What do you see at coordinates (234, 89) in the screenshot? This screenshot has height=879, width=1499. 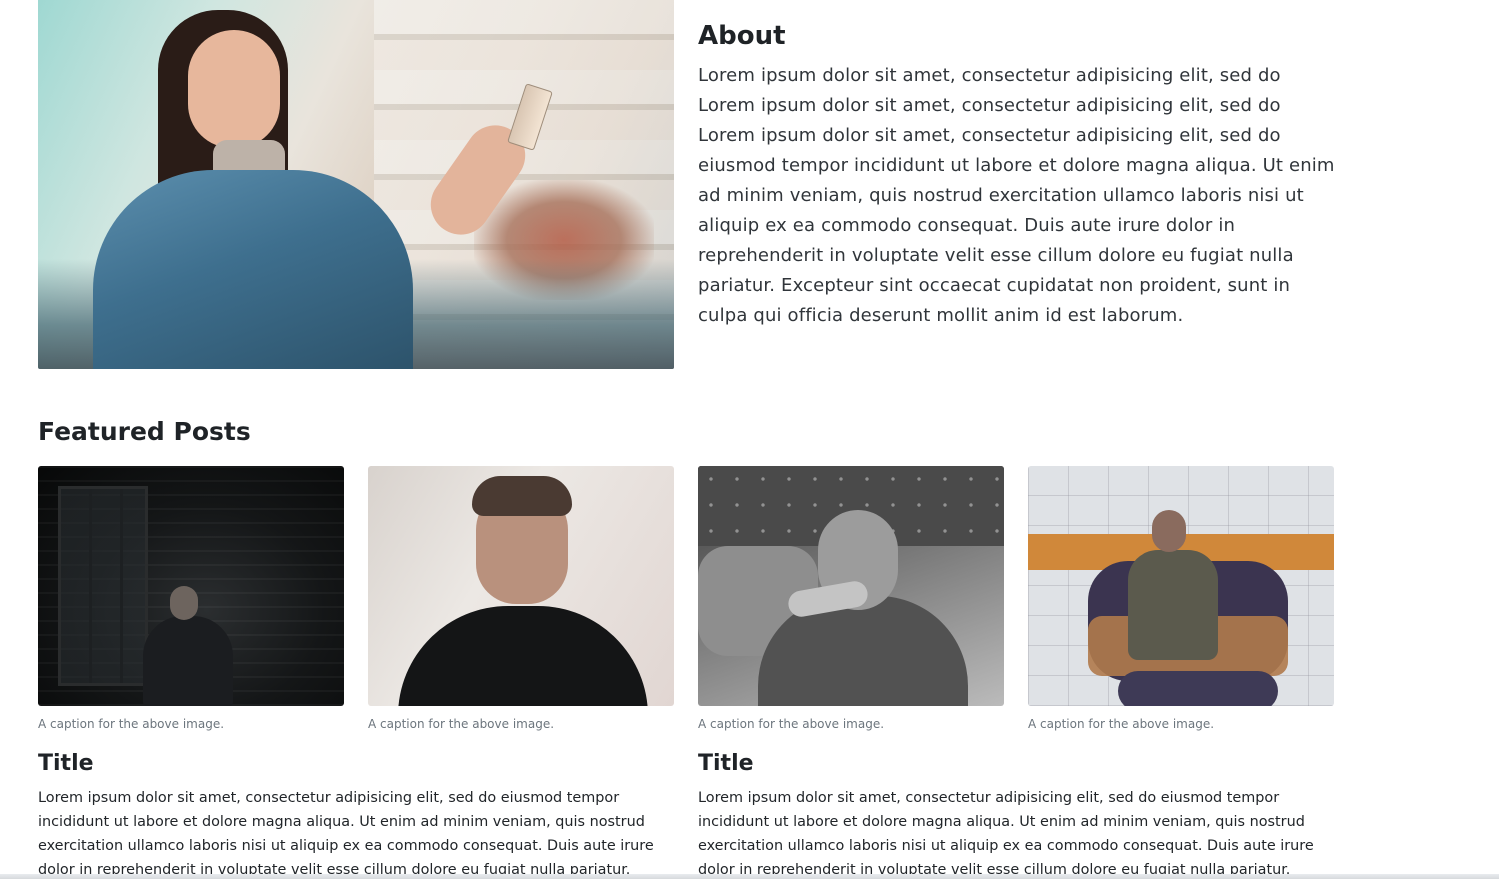 I see `hero-person-face` at bounding box center [234, 89].